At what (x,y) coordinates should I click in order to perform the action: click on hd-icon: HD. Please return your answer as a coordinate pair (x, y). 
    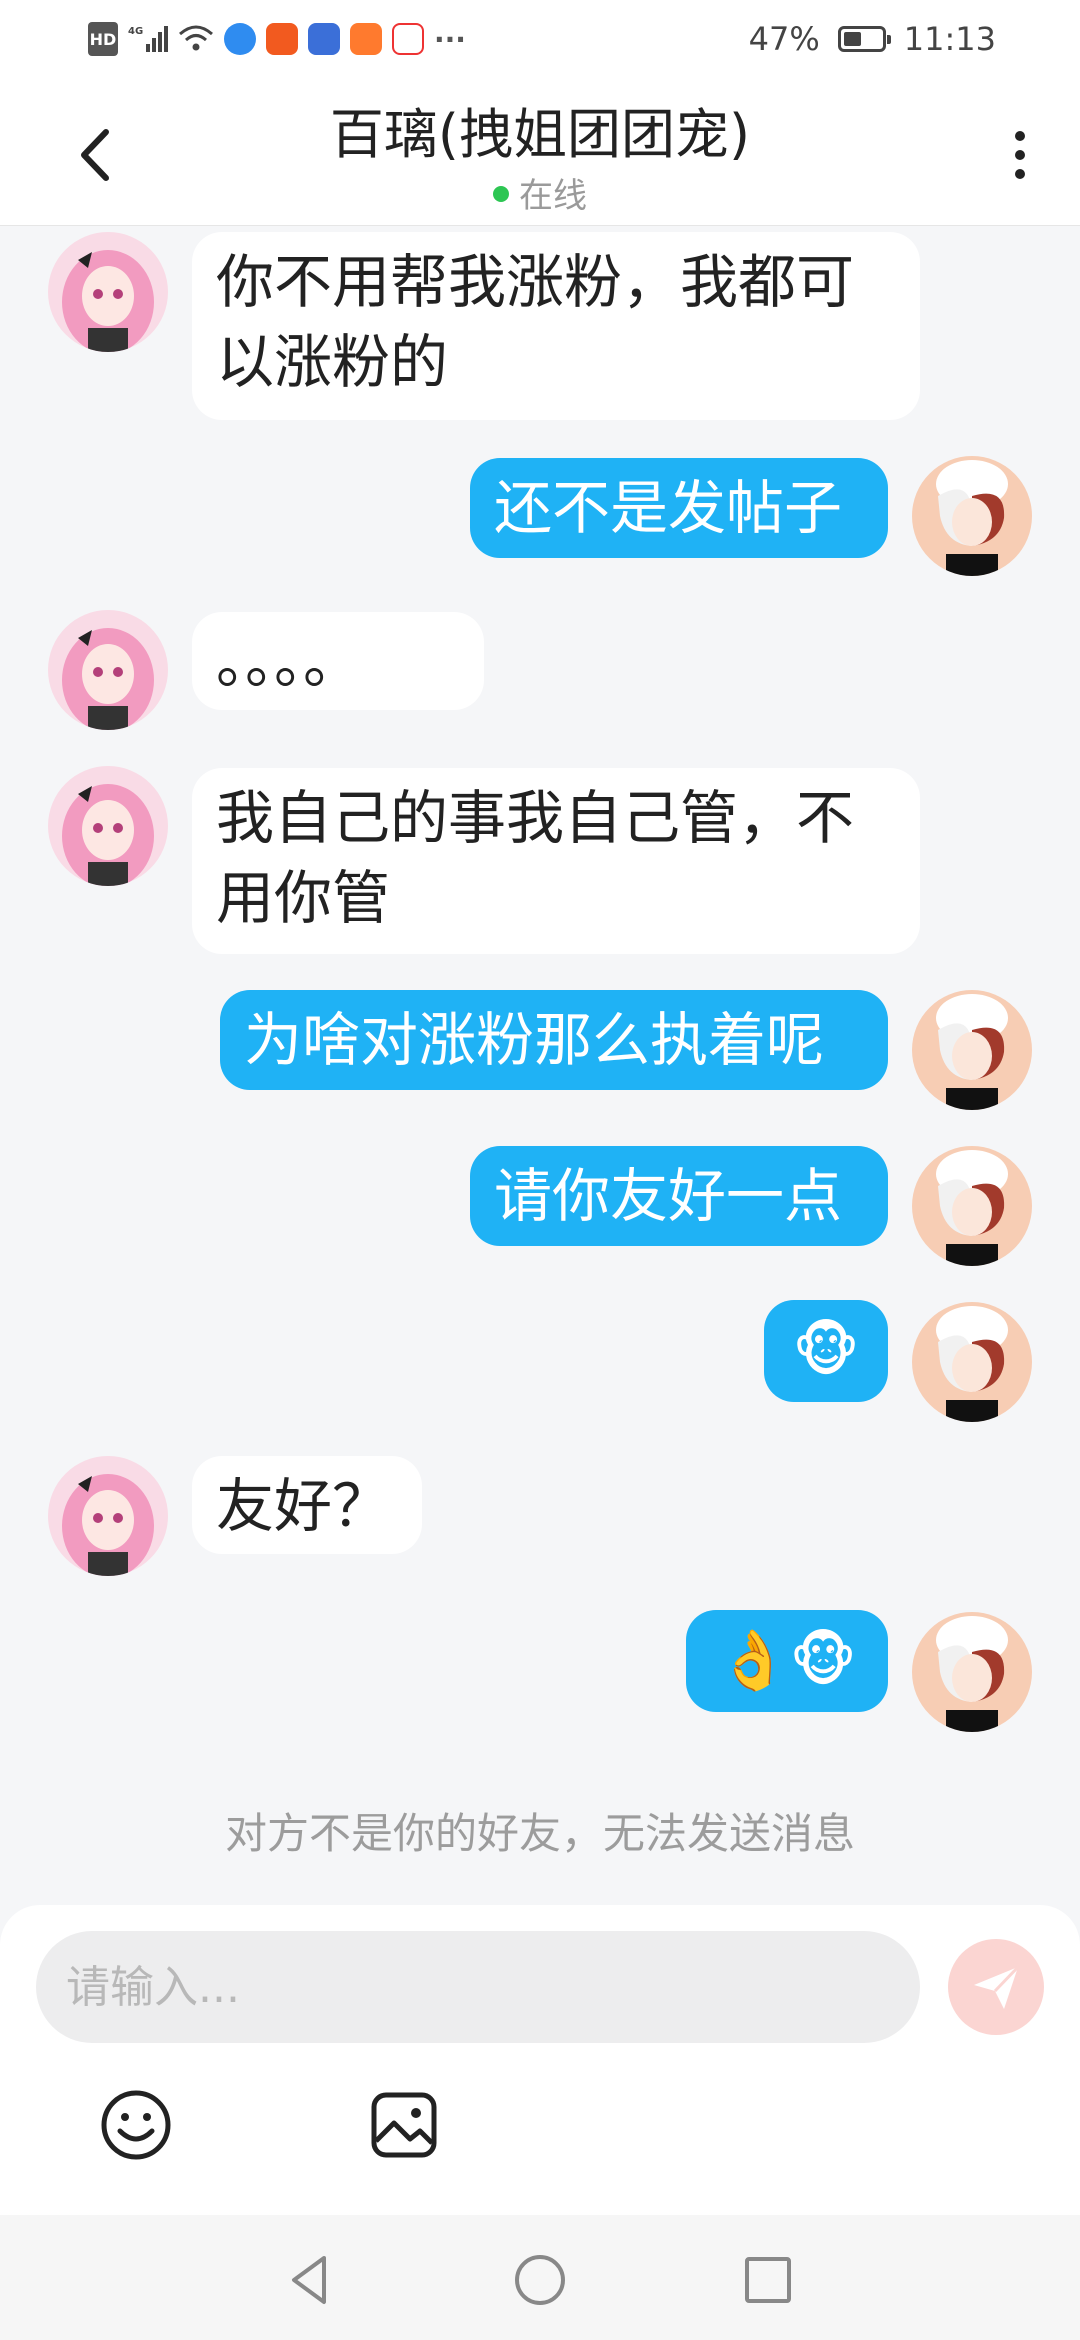
    Looking at the image, I should click on (103, 39).